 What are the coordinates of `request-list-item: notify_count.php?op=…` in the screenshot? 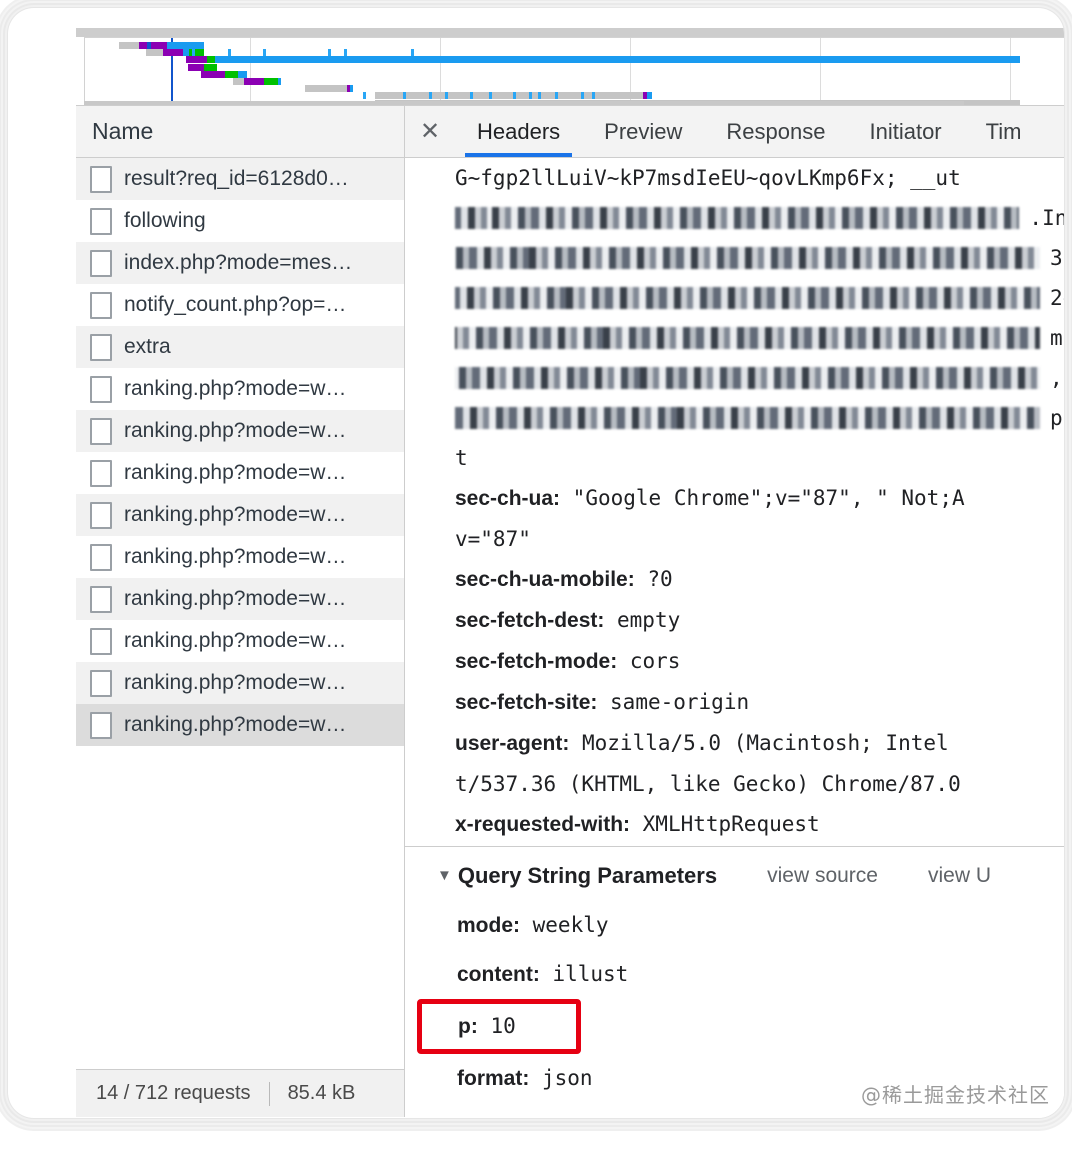 It's located at (240, 305).